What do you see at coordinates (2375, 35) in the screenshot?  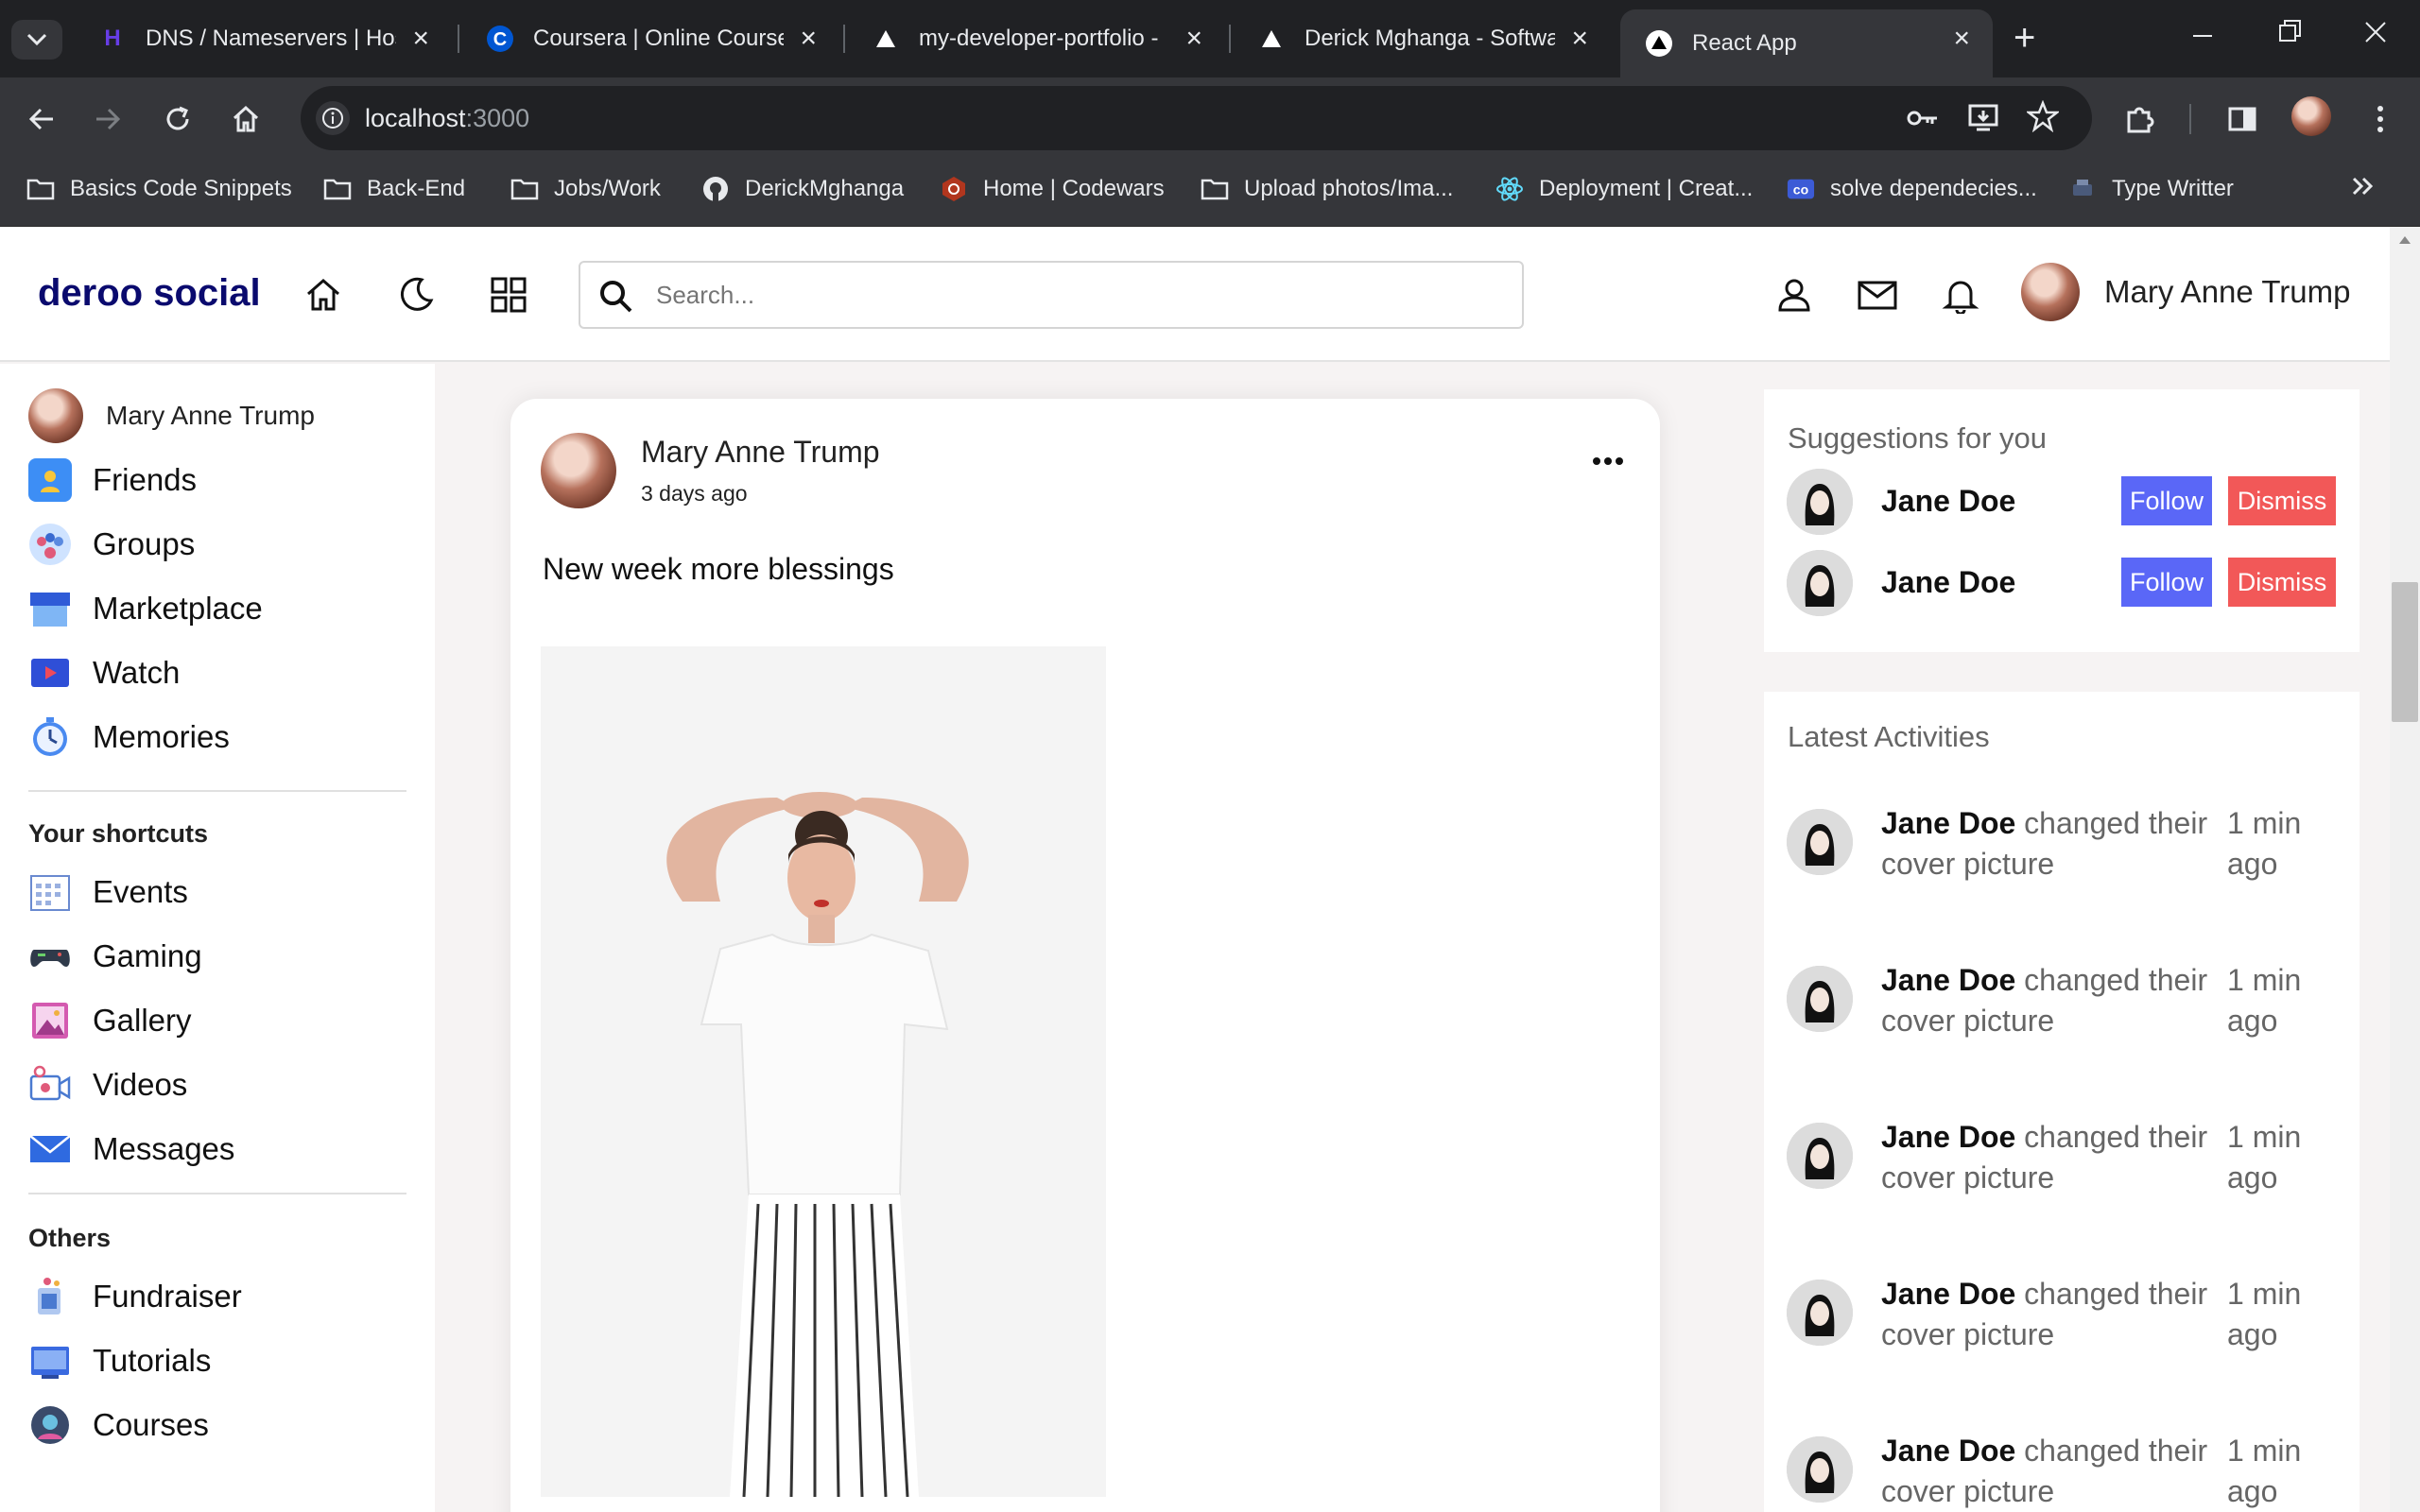 I see `close-window-button` at bounding box center [2375, 35].